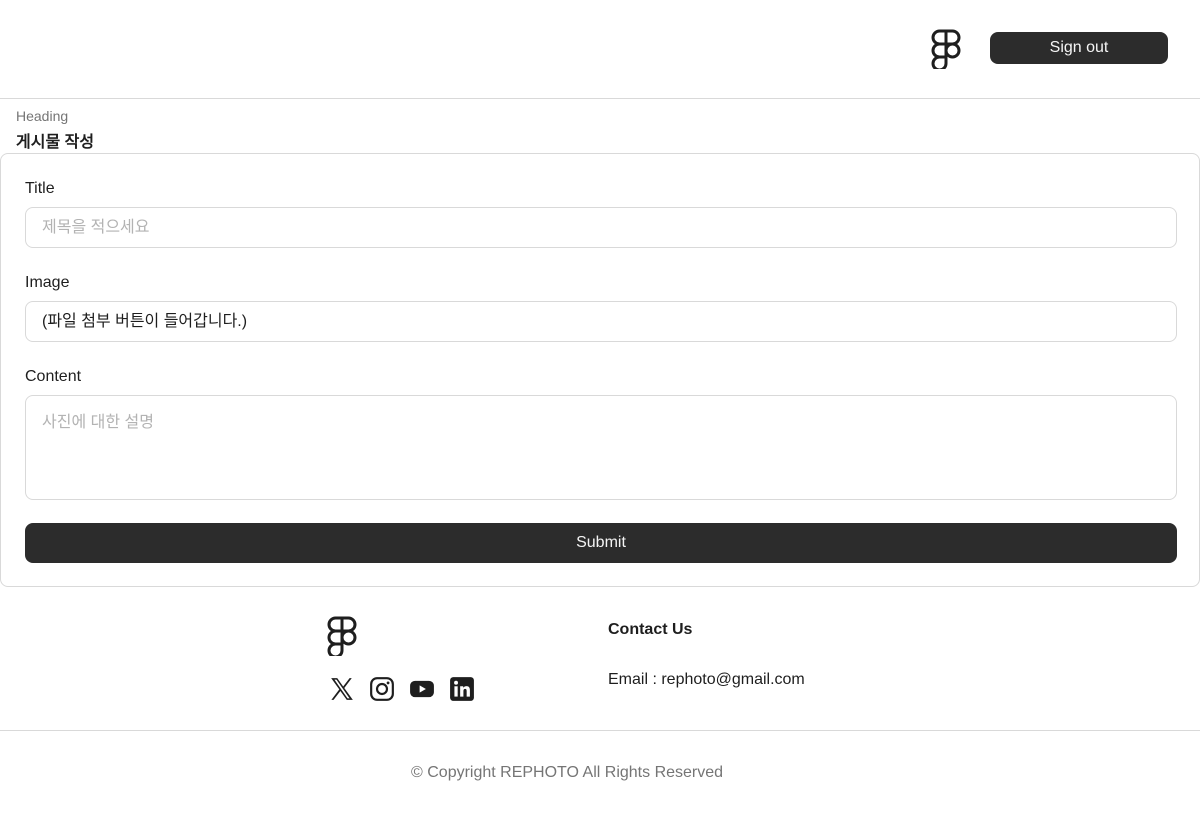  What do you see at coordinates (47, 282) in the screenshot?
I see `image-label: Image` at bounding box center [47, 282].